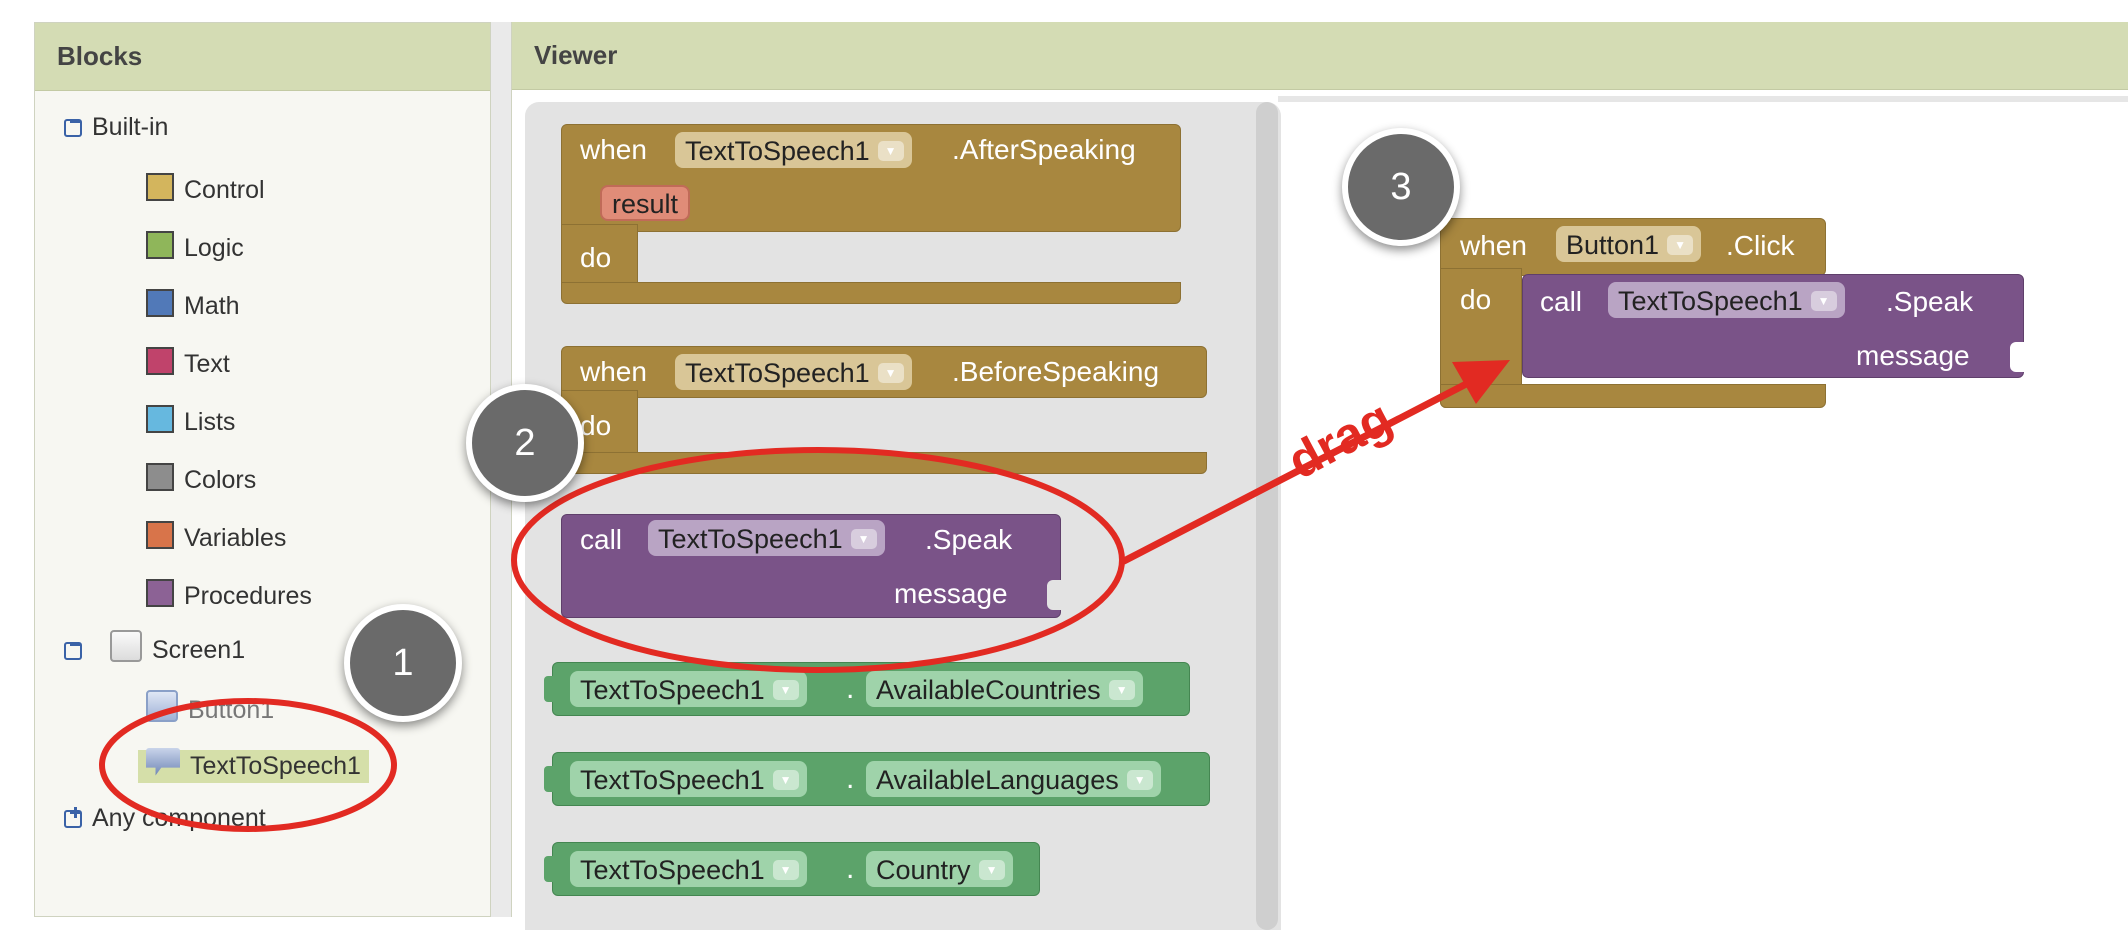 This screenshot has height=930, width=2128. I want to click on tree-item-lists: Lists, so click(191, 420).